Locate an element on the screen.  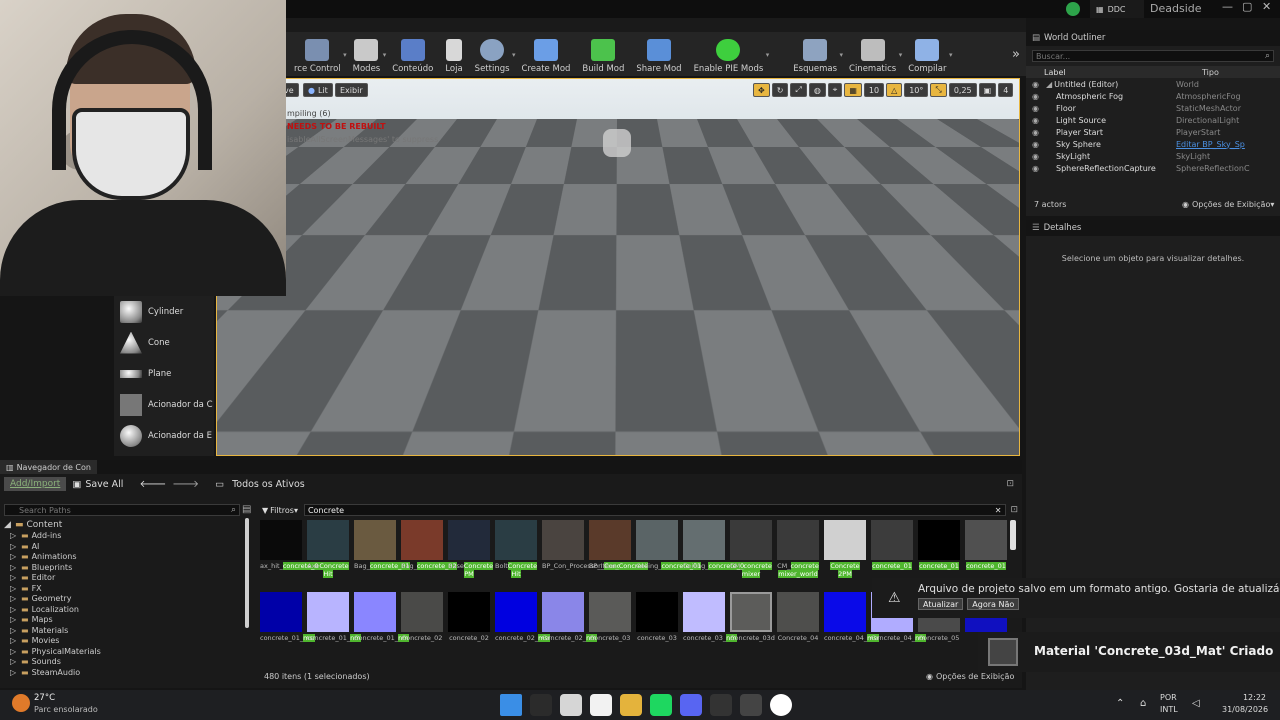
enable-pie-mods-button: Enable PIE Mods ▾ is located at coordinates (728, 54).